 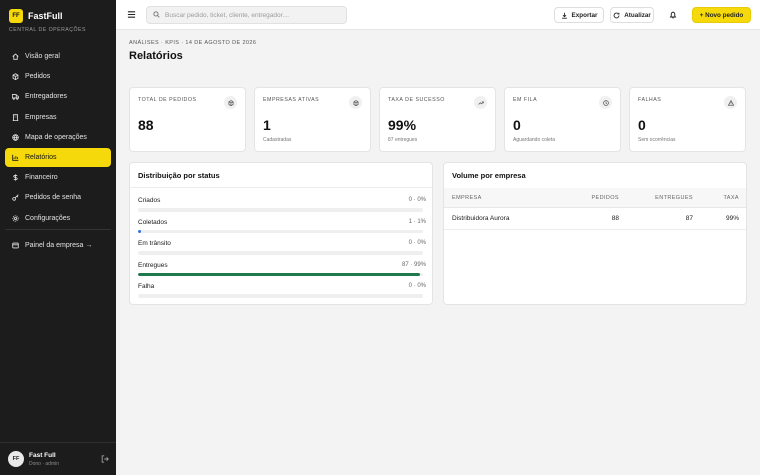 What do you see at coordinates (480, 102) in the screenshot?
I see `trend-up-icon` at bounding box center [480, 102].